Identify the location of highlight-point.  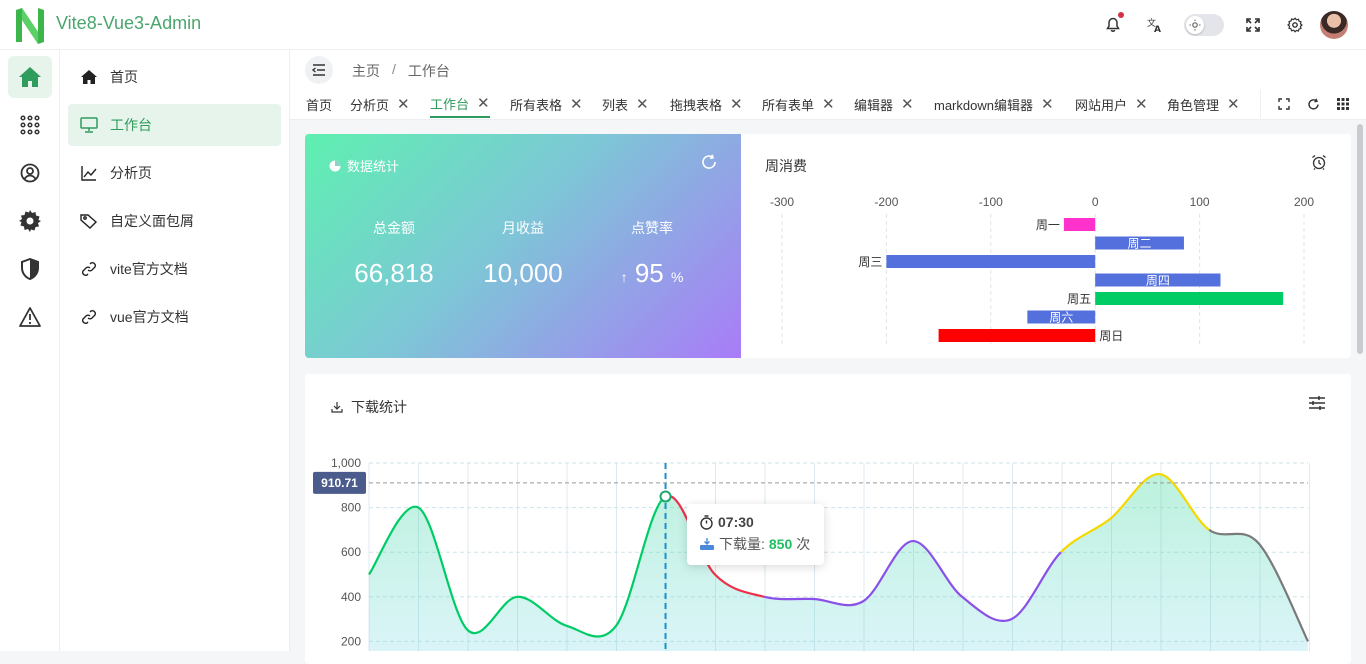
(665, 496).